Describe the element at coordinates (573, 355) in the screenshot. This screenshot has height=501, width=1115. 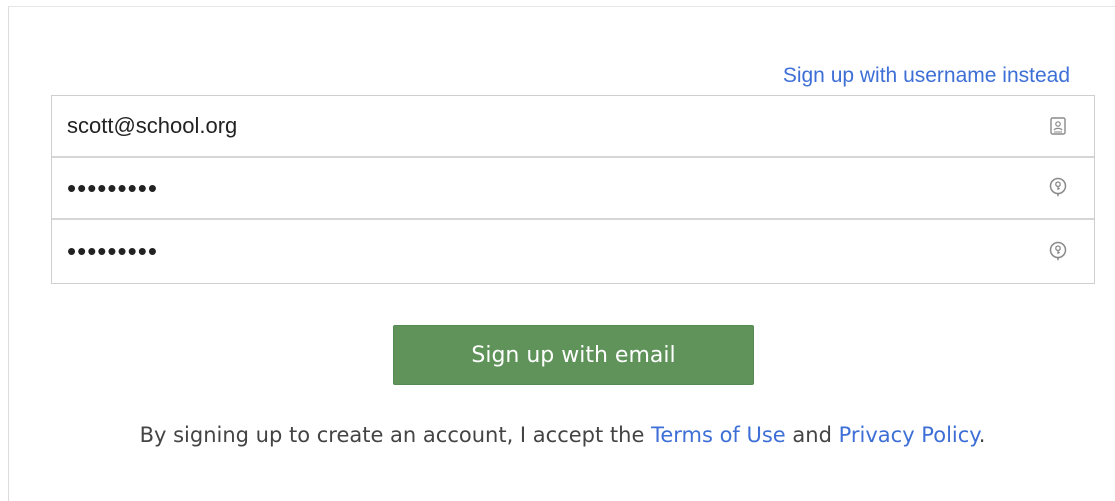
I see `sign-up-with-email-button: Sign up with email` at that location.